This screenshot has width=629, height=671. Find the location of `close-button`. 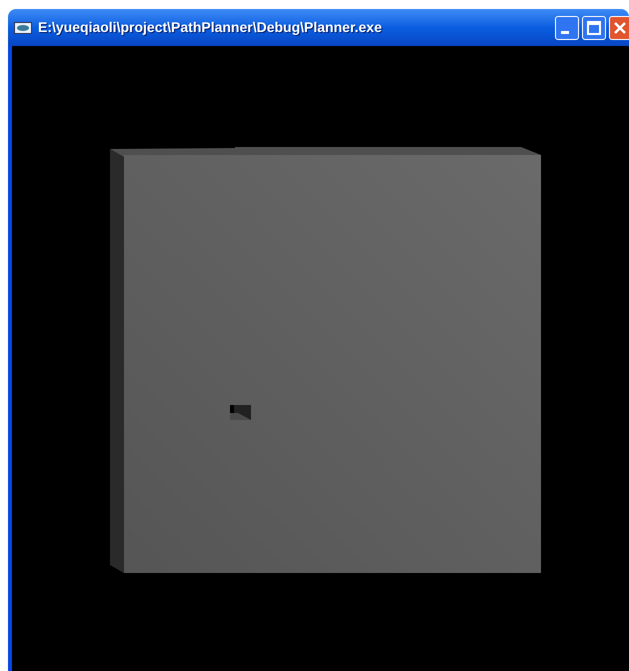

close-button is located at coordinates (619, 28).